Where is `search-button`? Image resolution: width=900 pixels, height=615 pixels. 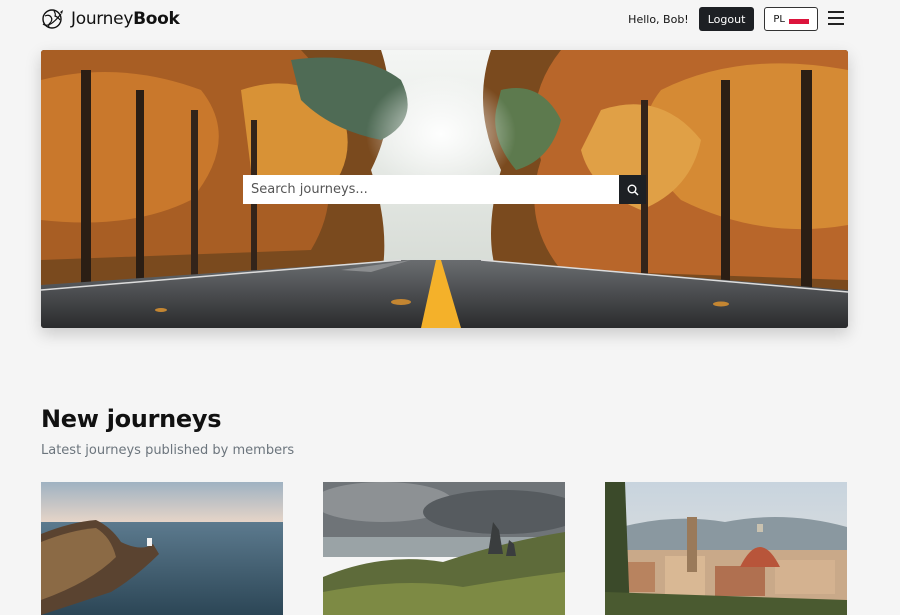
search-button is located at coordinates (632, 189).